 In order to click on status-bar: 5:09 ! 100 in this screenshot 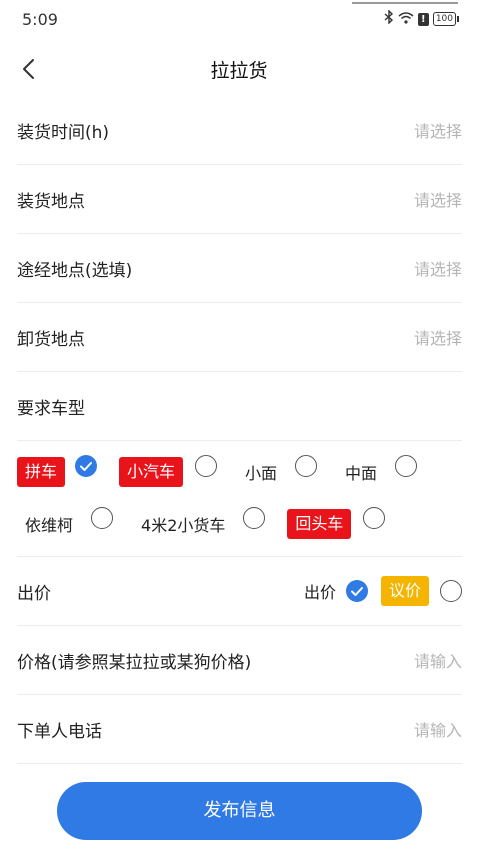, I will do `click(239, 20)`.